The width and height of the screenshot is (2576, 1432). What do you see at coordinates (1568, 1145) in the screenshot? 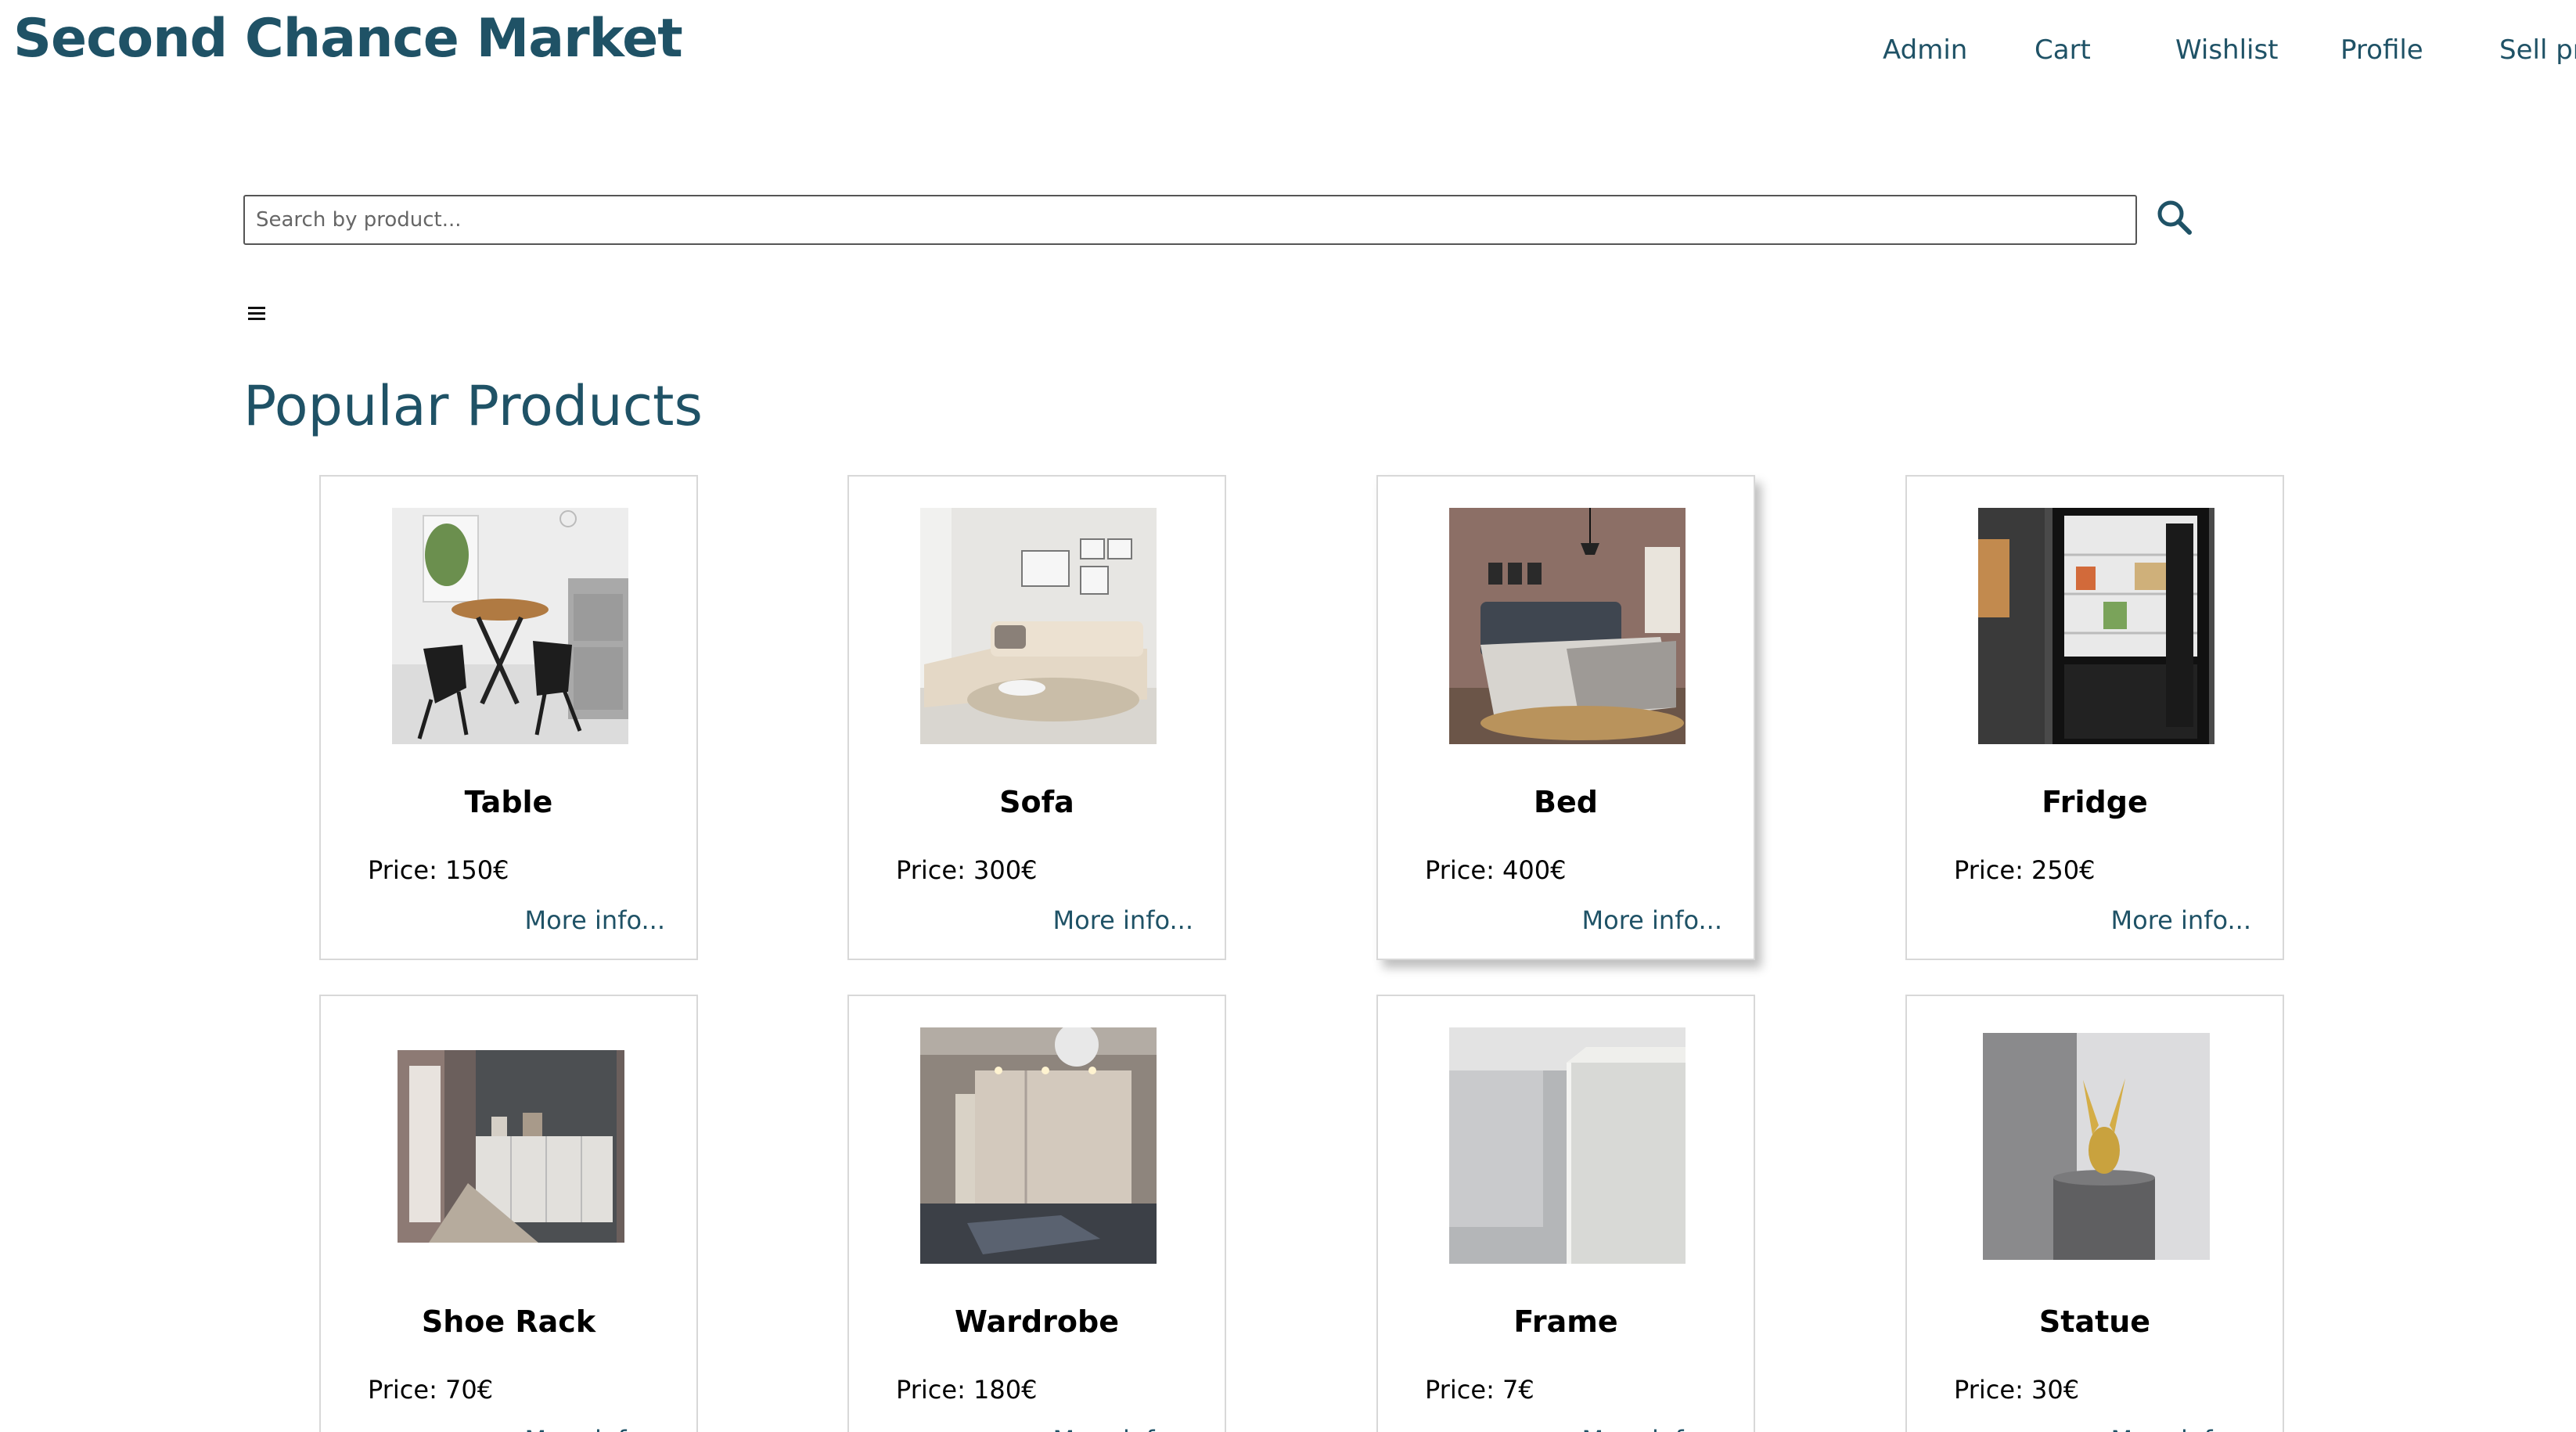
I see `product-image-frame` at bounding box center [1568, 1145].